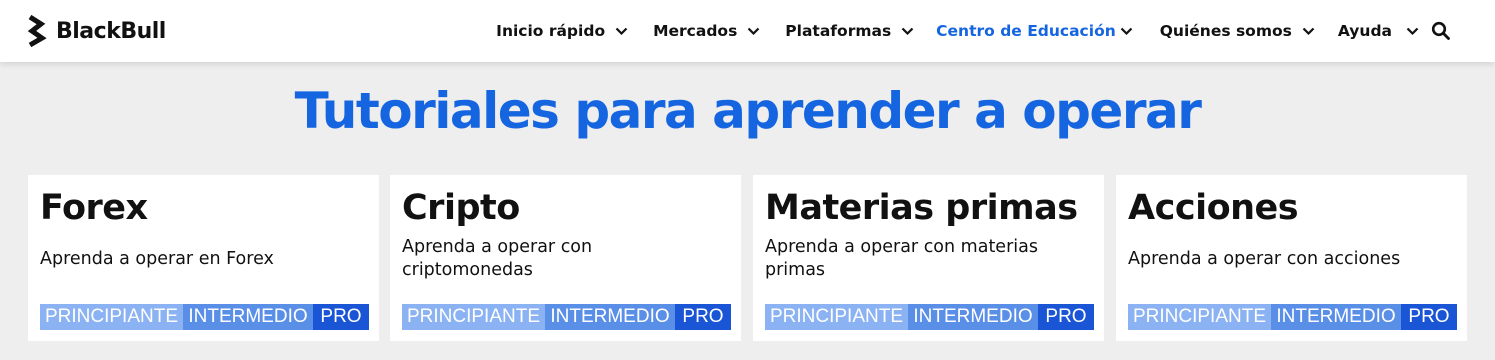 The height and width of the screenshot is (360, 1495). I want to click on nav-item-label: Plataformas, so click(838, 31).